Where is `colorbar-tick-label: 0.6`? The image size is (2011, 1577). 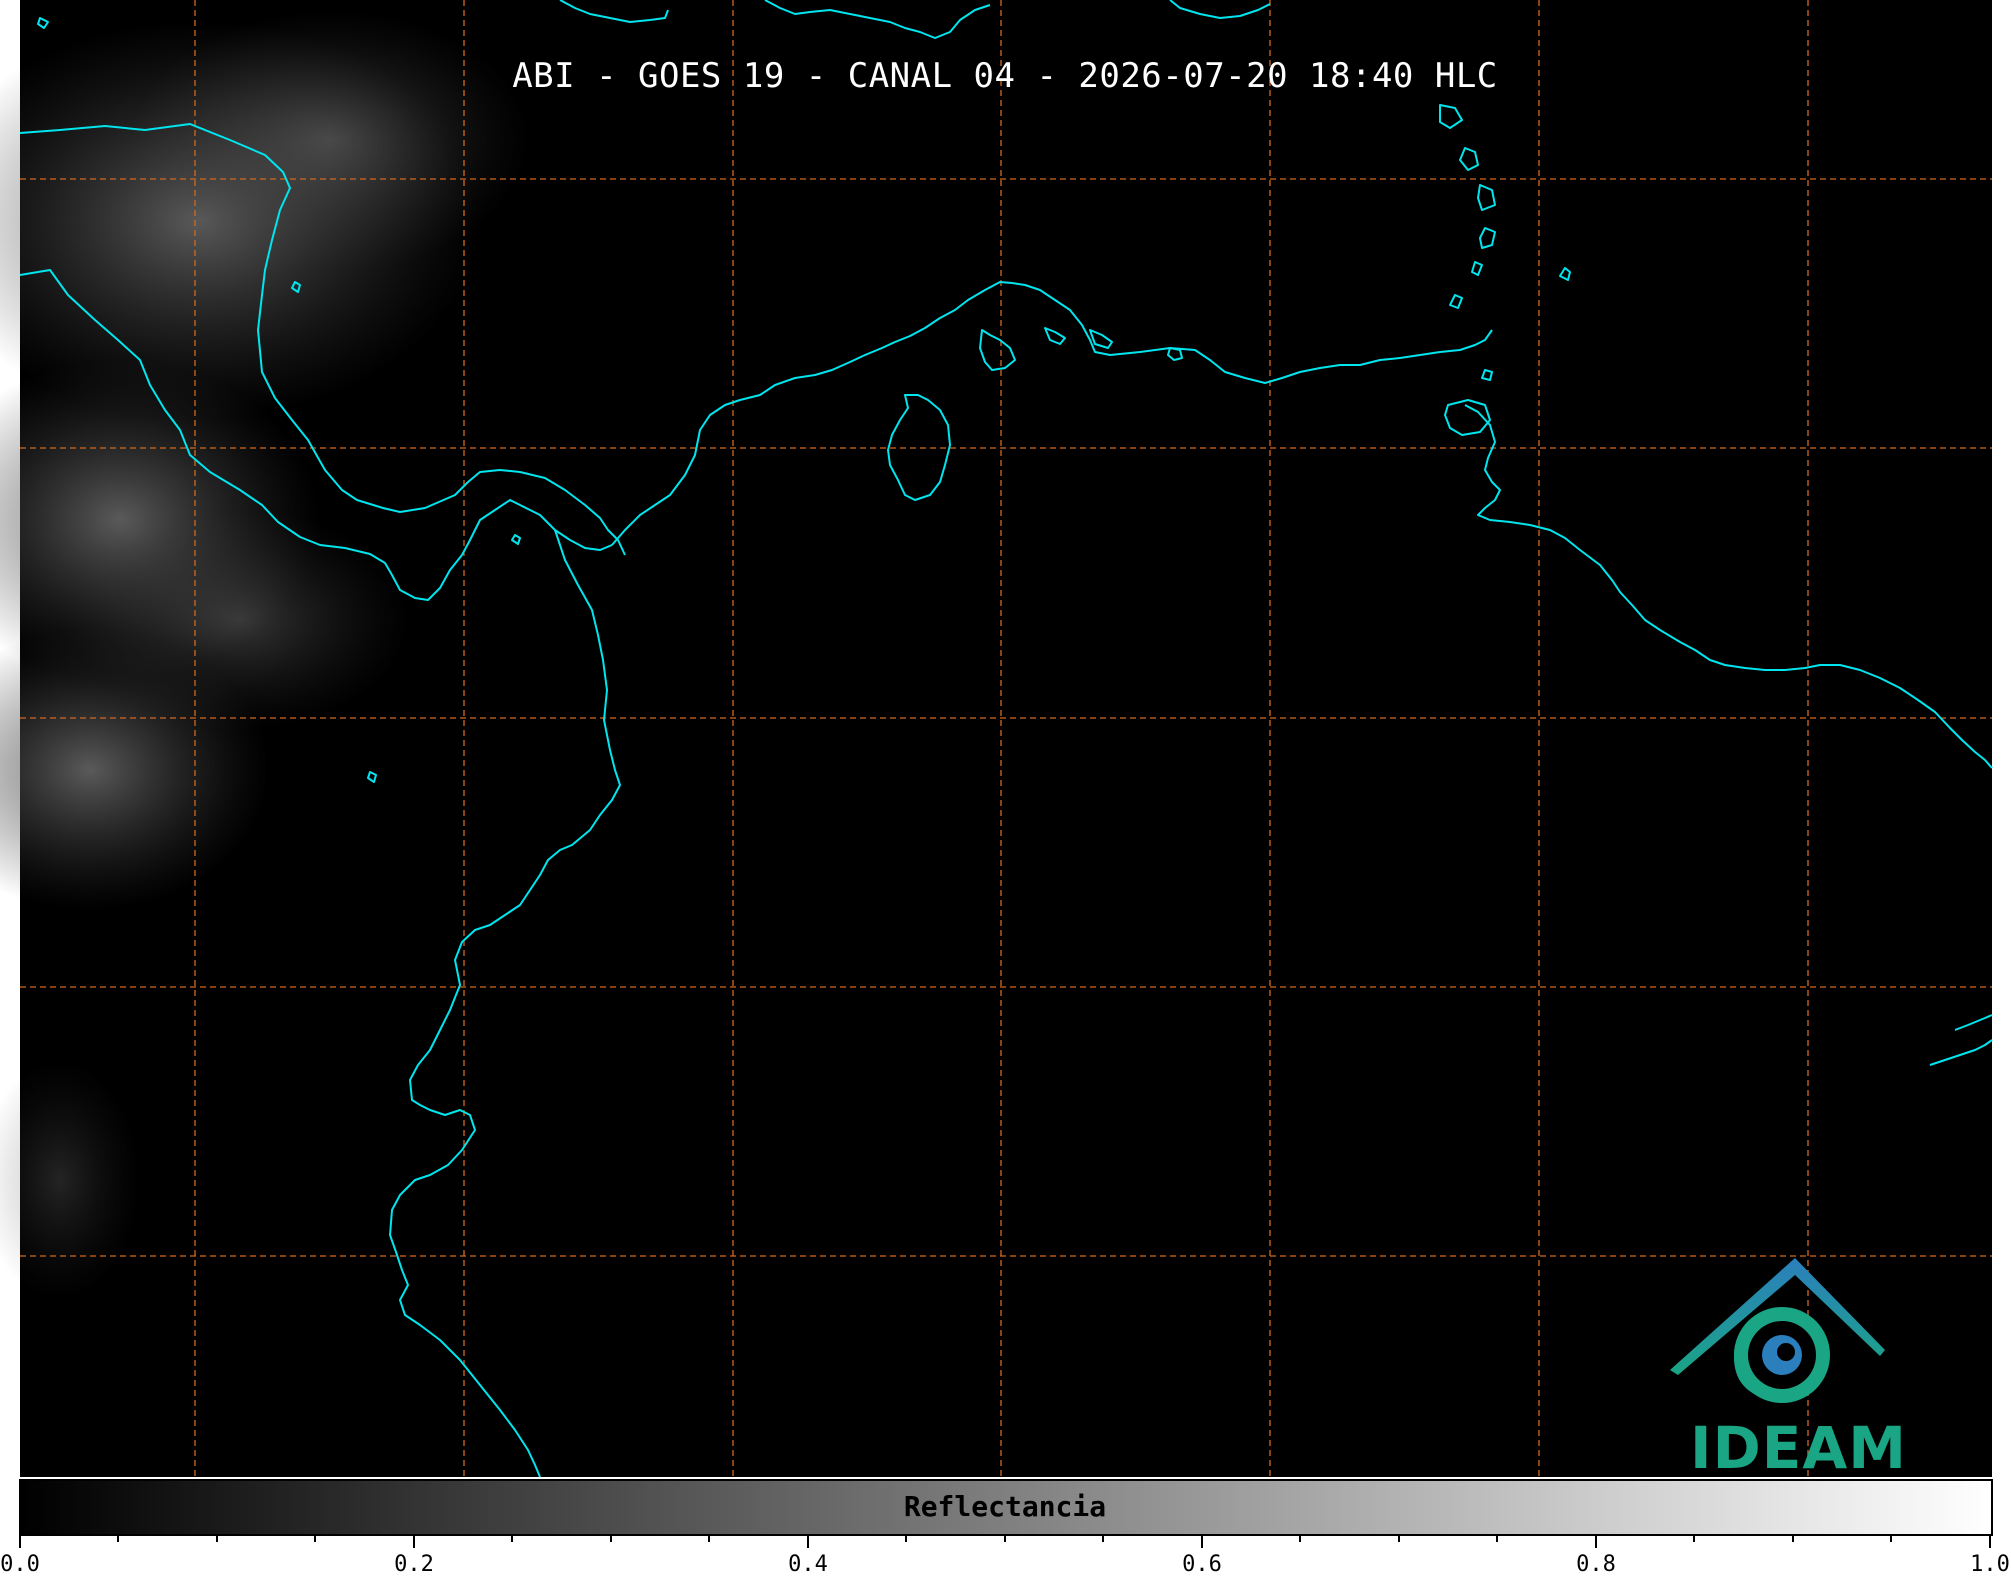
colorbar-tick-label: 0.6 is located at coordinates (1202, 1564).